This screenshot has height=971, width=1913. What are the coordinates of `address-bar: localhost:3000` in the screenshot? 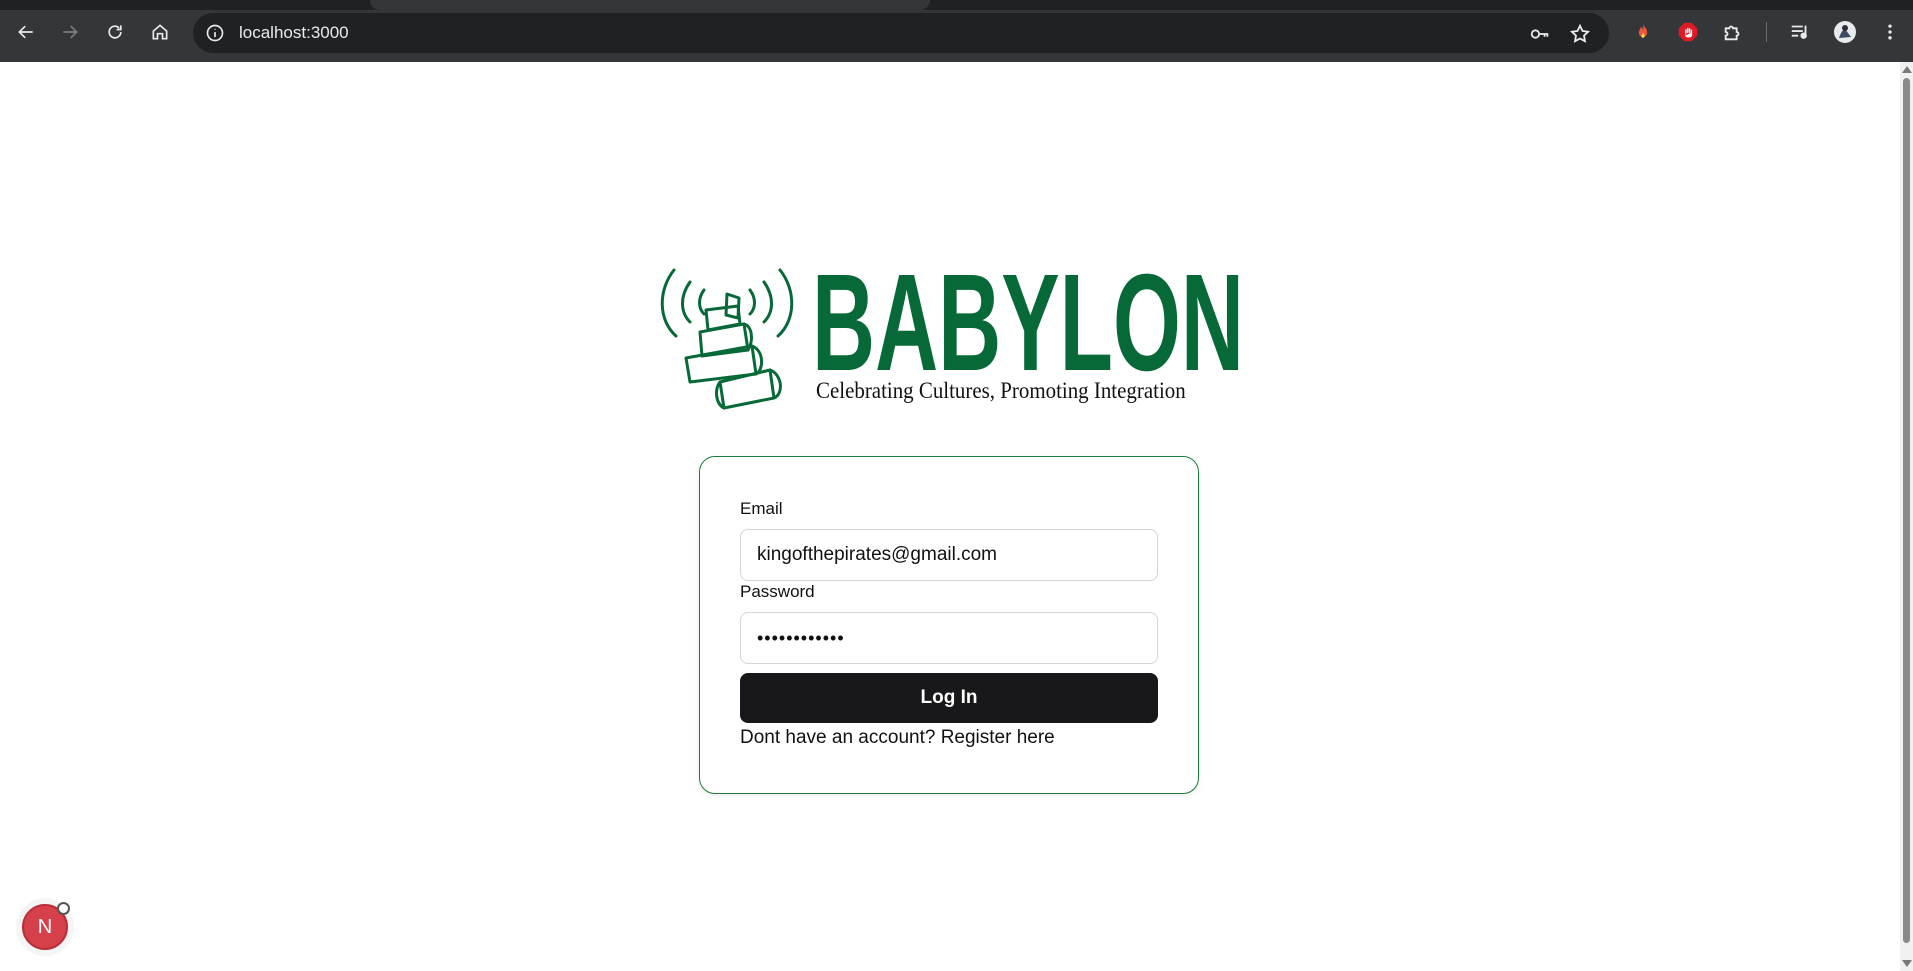 It's located at (901, 33).